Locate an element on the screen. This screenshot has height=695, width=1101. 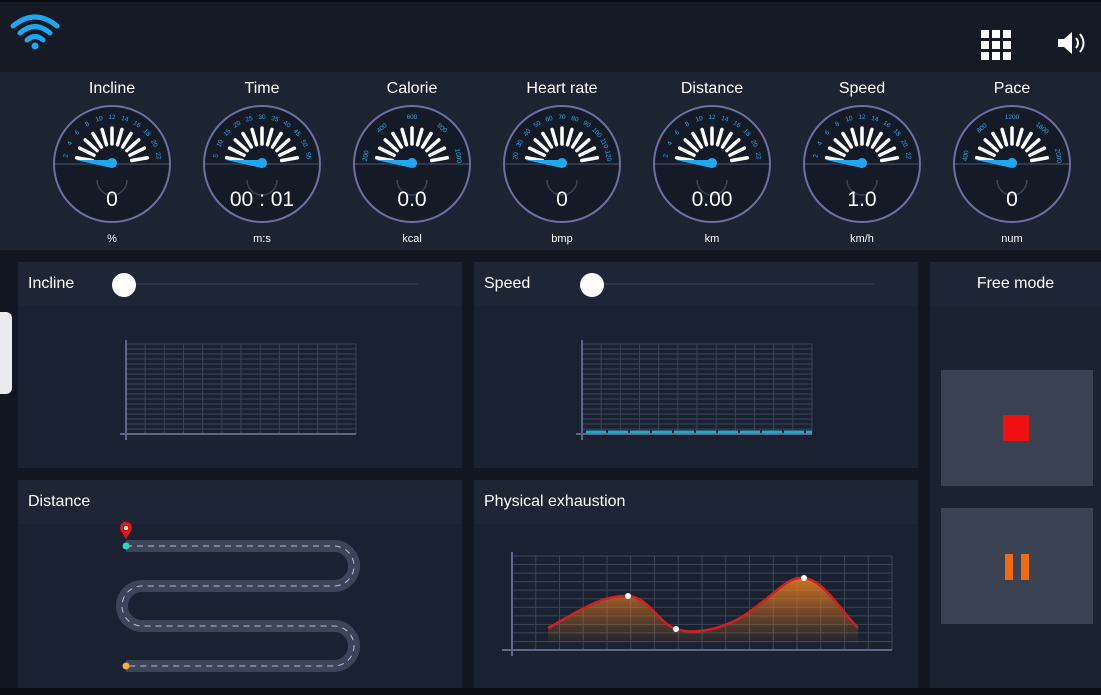
end-point is located at coordinates (126, 666).